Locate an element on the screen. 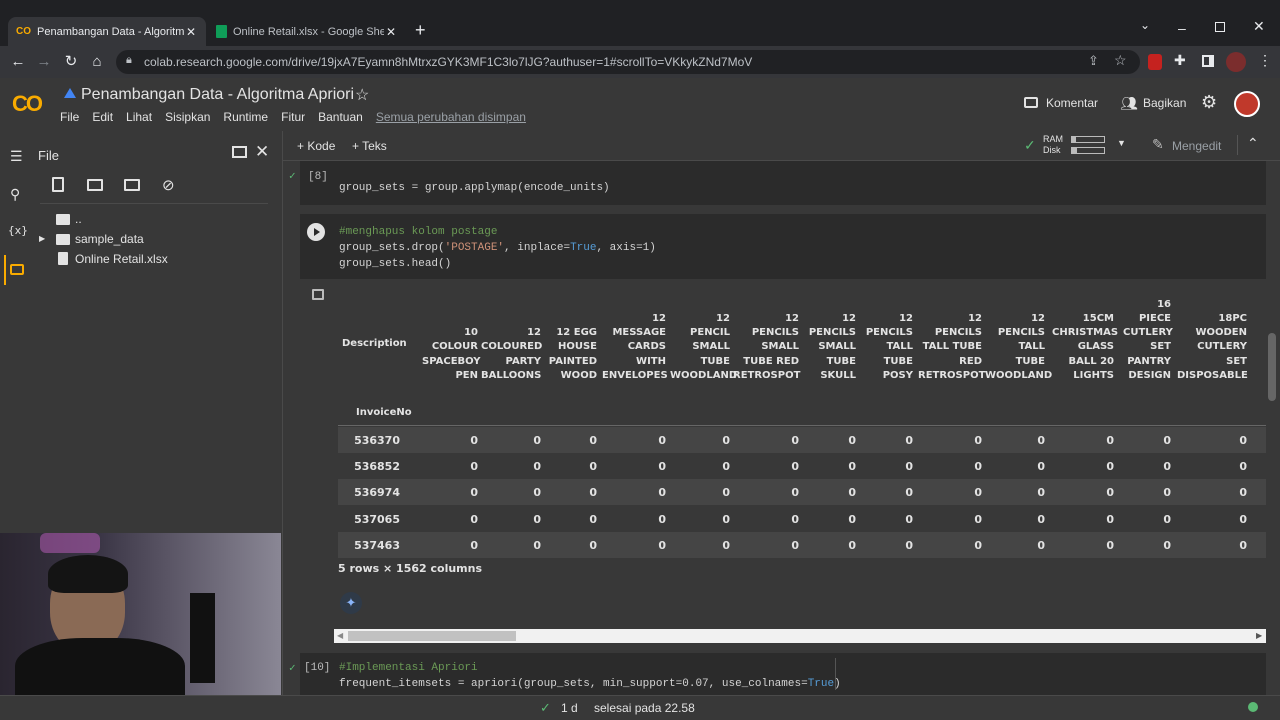  share-page-icon: ⇪ is located at coordinates (1093, 61).